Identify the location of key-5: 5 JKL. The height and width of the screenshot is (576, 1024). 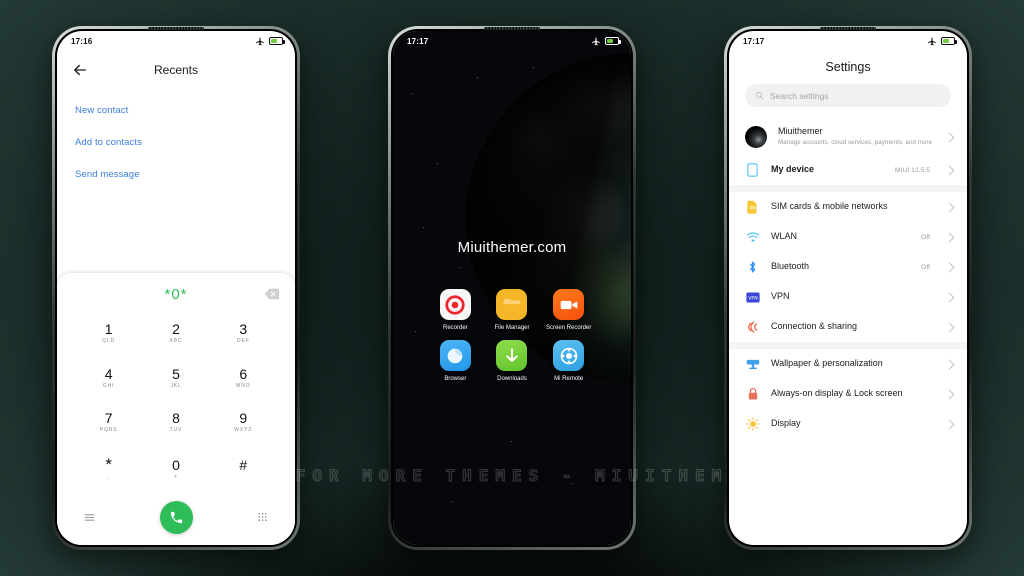
(175, 378).